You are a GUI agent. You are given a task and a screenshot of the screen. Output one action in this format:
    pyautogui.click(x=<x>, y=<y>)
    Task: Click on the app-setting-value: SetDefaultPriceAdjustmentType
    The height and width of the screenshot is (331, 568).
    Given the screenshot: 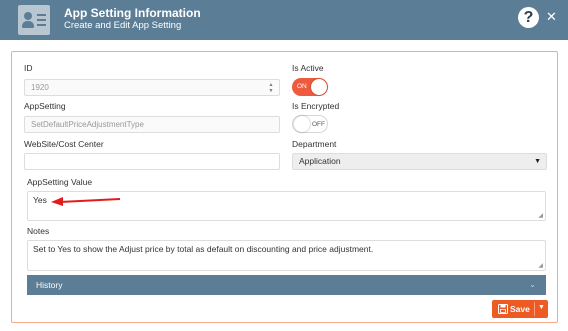 What is the action you would take?
    pyautogui.click(x=87, y=124)
    